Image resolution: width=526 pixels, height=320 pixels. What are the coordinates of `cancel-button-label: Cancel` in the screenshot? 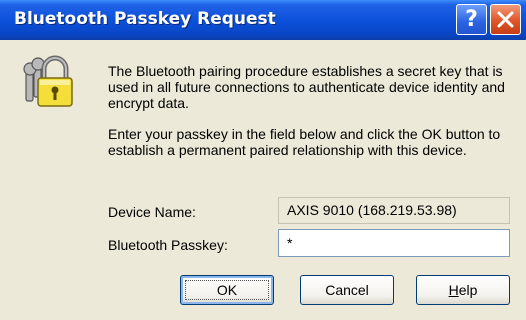 It's located at (347, 290).